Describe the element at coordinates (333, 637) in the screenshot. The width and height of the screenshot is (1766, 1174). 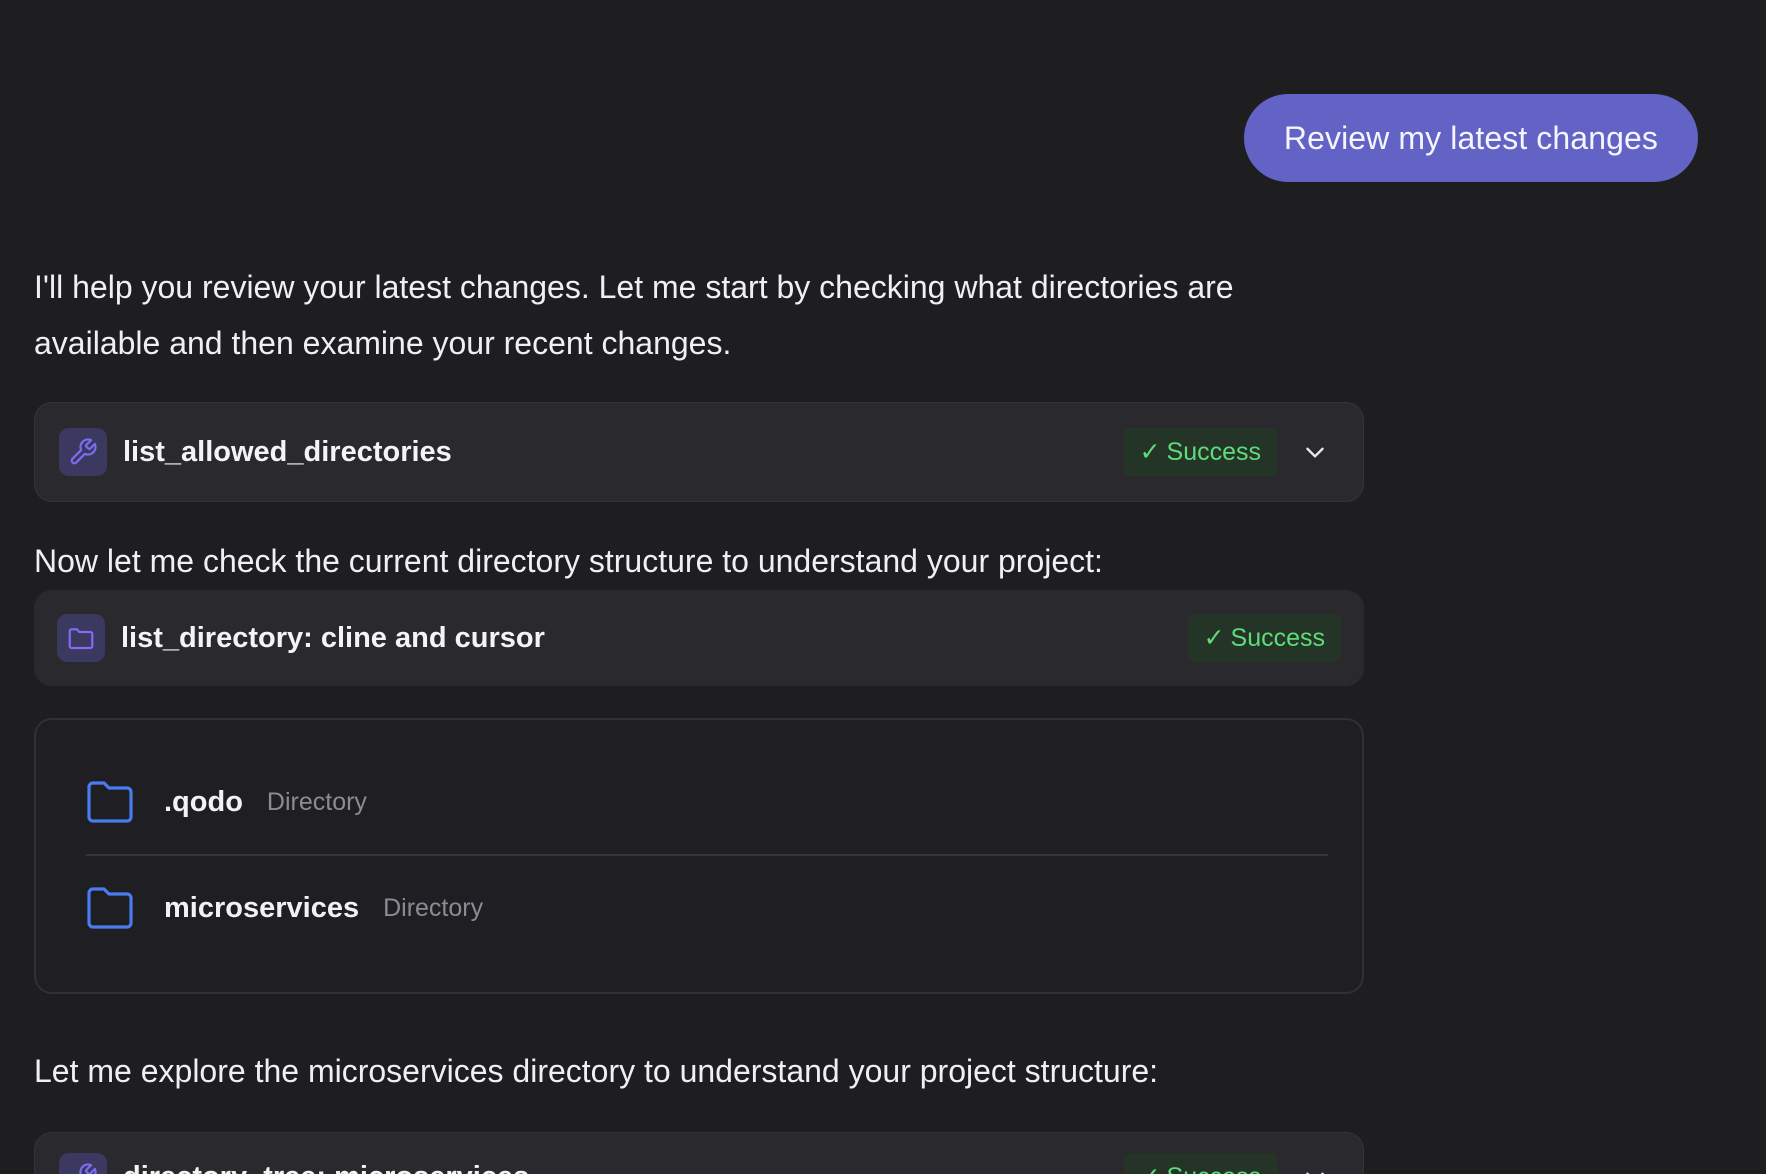
I see `tool-call-title: list_directory: cline and cursor` at that location.